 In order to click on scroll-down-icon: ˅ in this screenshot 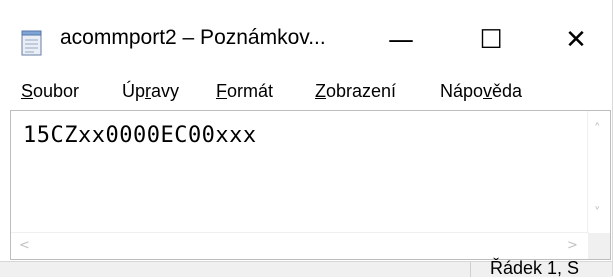, I will do `click(597, 213)`.